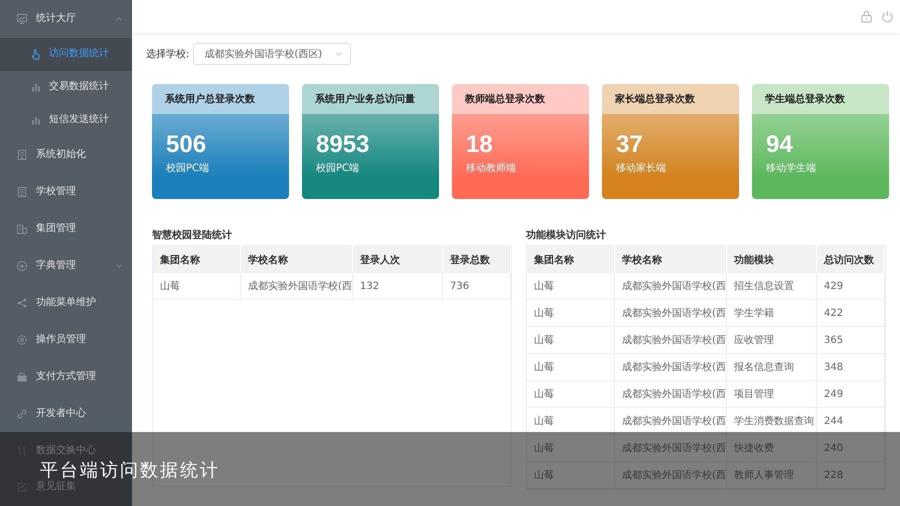 The height and width of the screenshot is (506, 900). Describe the element at coordinates (772, 340) in the screenshot. I see `table-cell: 应收管理` at that location.